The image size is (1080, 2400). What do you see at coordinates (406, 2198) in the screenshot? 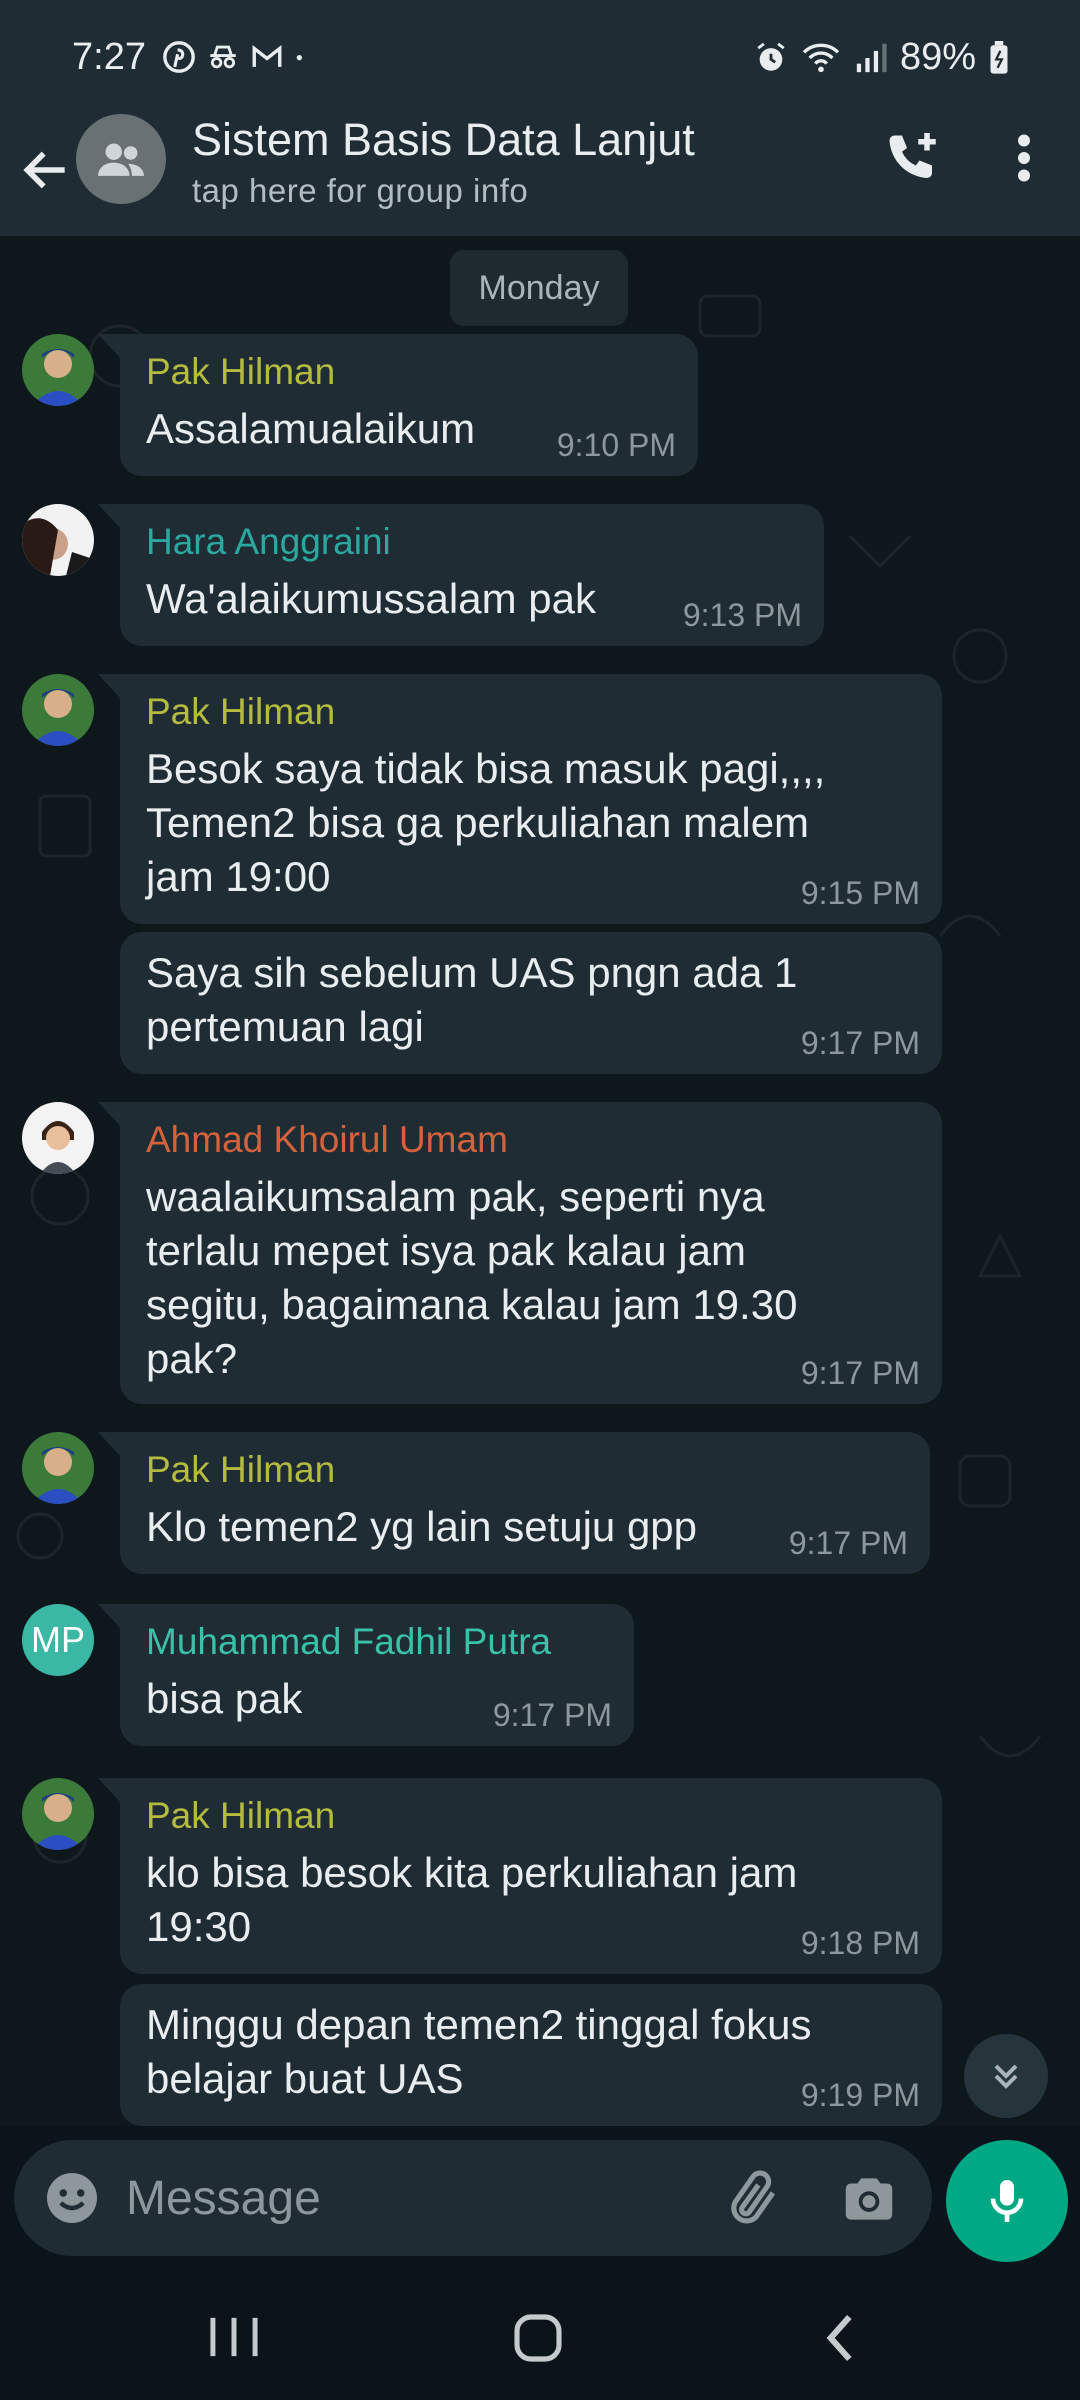
I see `message-input` at bounding box center [406, 2198].